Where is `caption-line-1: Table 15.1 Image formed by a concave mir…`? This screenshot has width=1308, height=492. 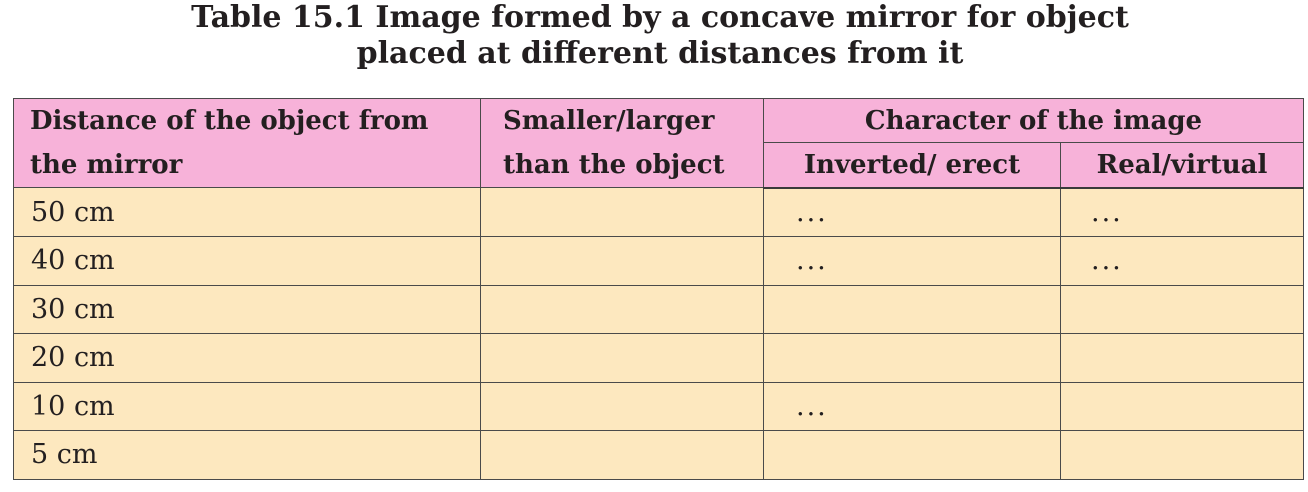 caption-line-1: Table 15.1 Image formed by a concave mir… is located at coordinates (660, 17).